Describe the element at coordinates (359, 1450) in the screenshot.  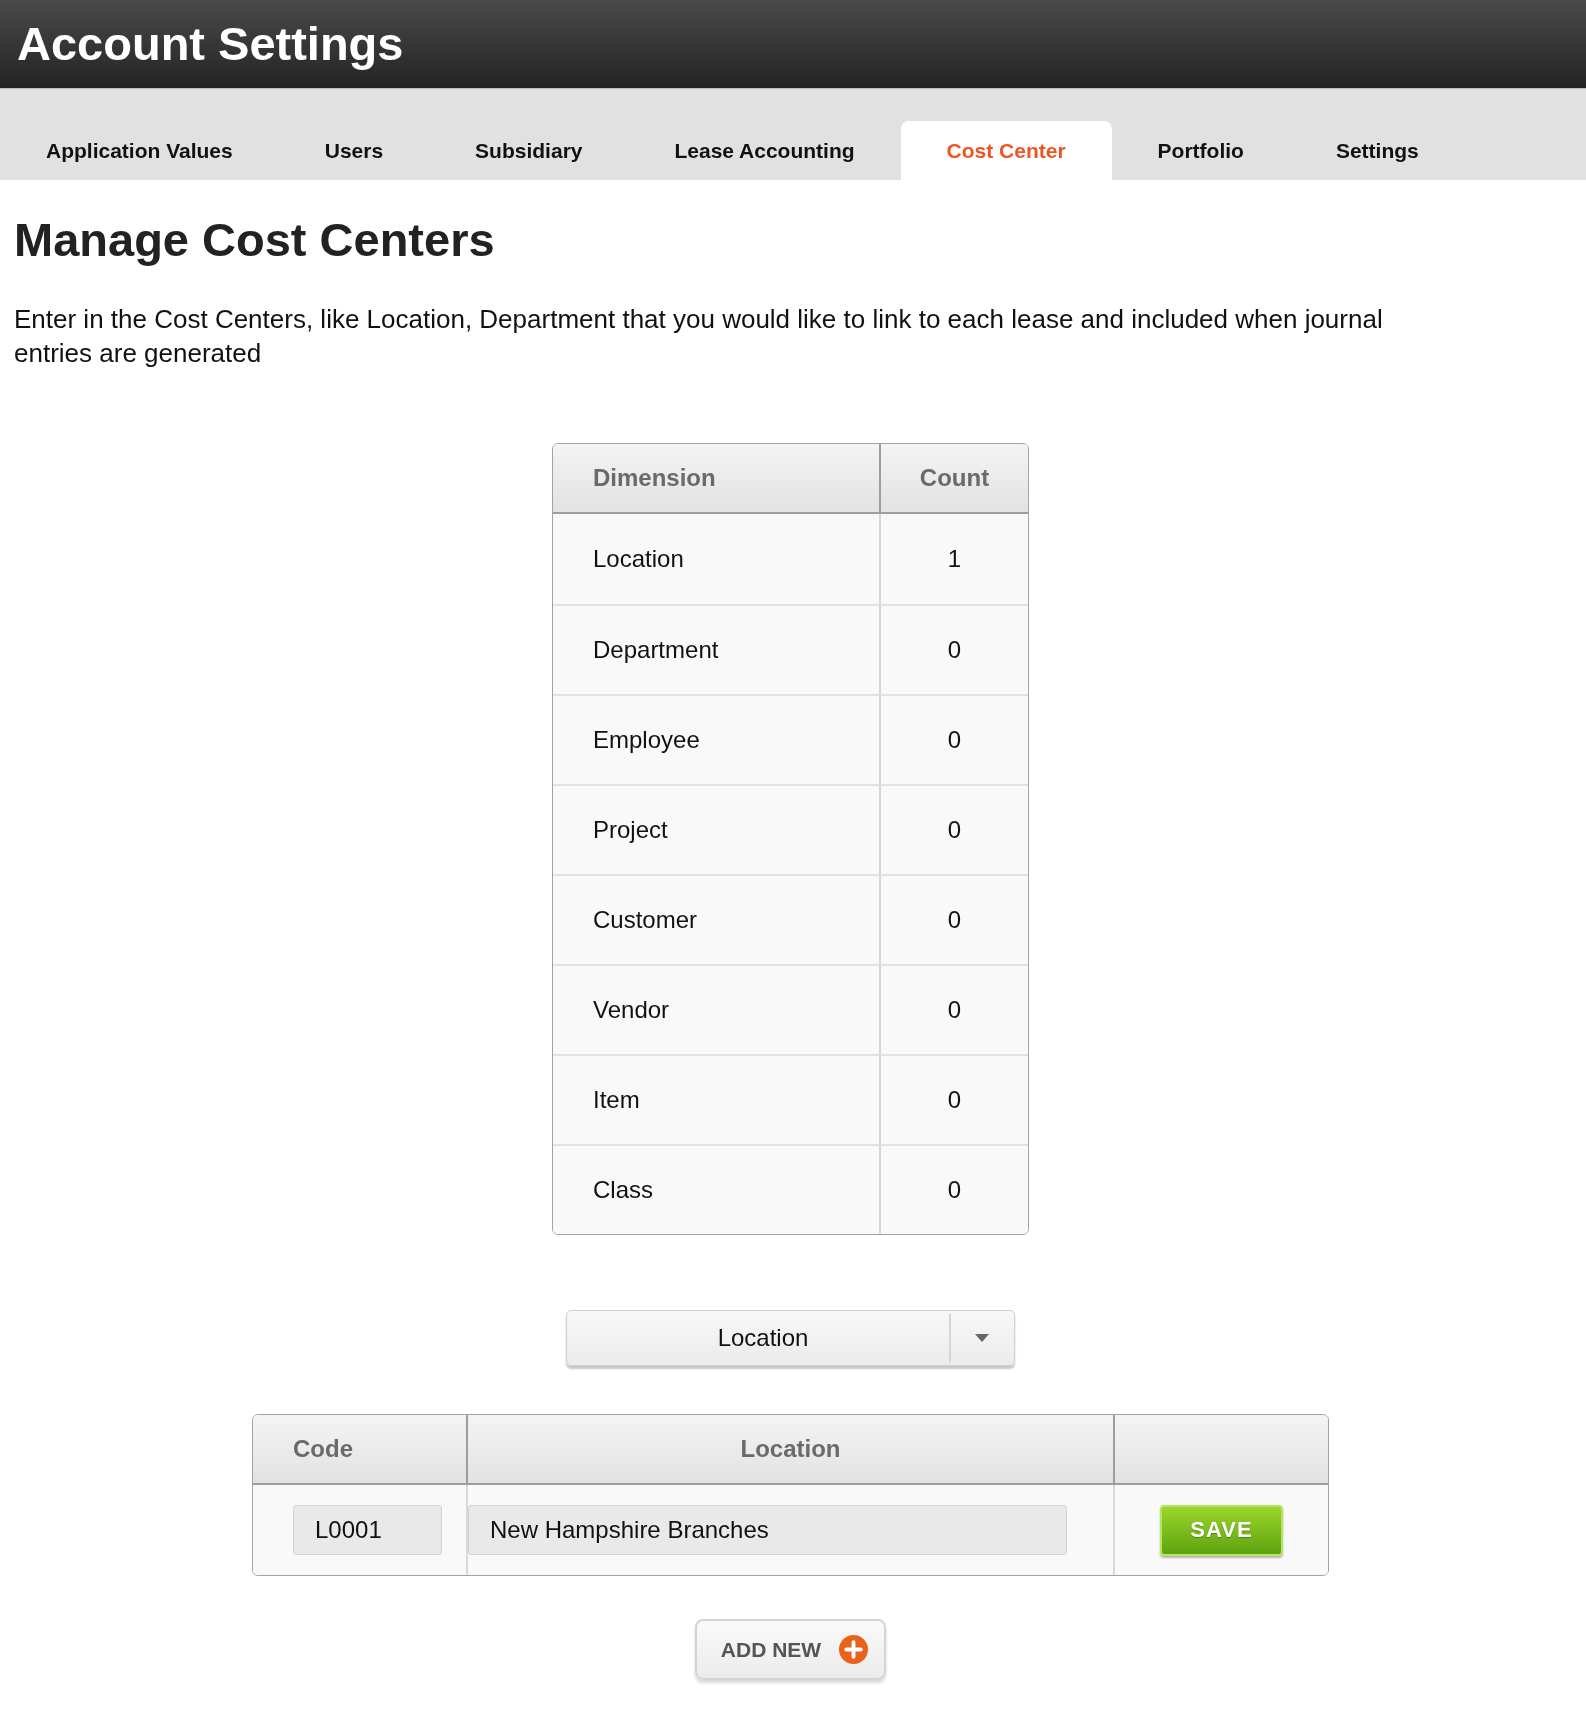
I see `column-header: Code` at that location.